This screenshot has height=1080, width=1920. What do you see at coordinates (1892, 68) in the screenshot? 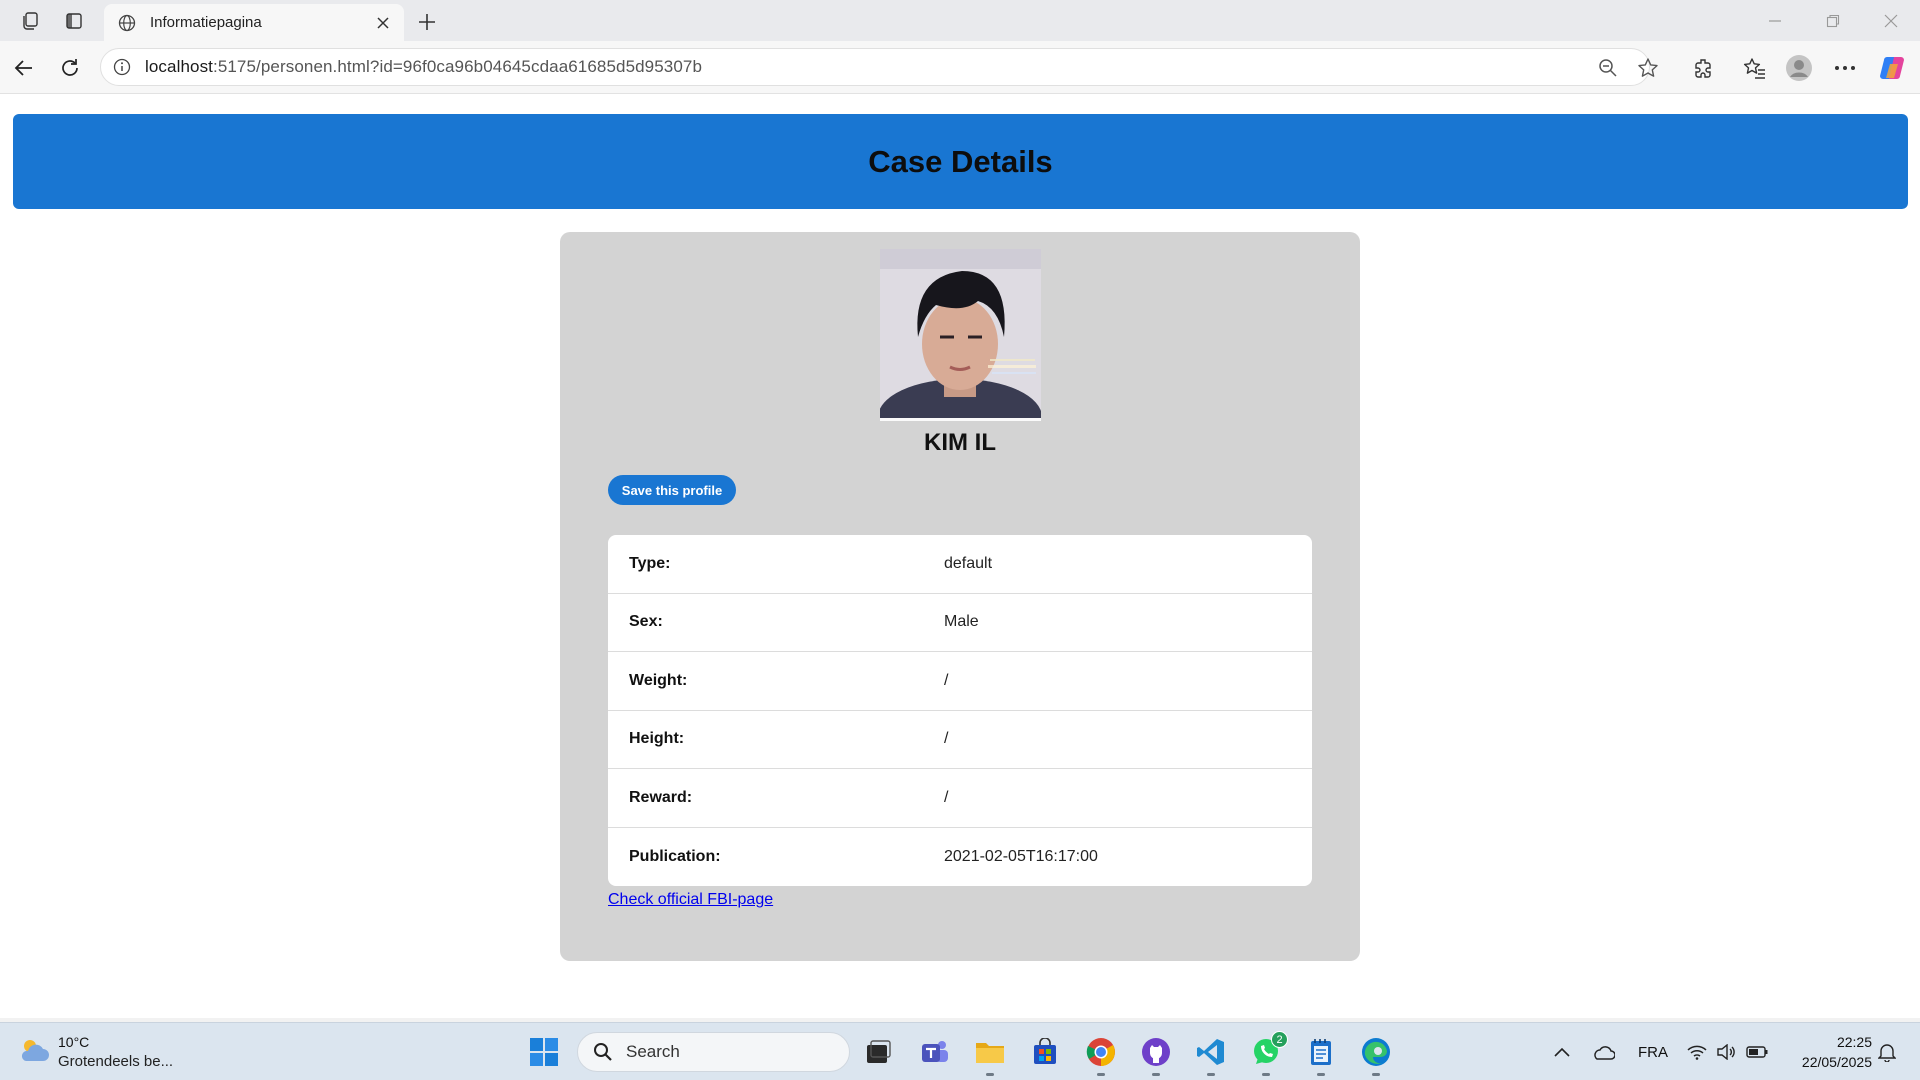
I see `copilot-icon` at bounding box center [1892, 68].